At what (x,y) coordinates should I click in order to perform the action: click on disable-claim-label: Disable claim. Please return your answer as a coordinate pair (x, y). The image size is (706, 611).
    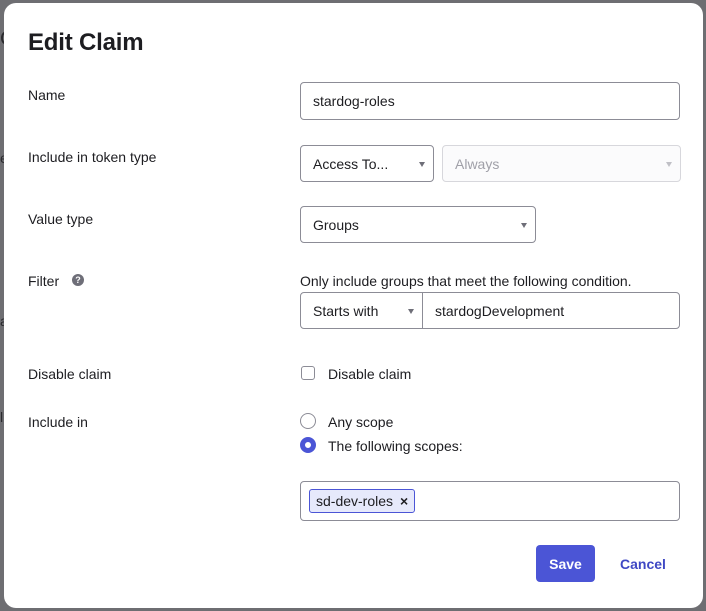
    Looking at the image, I should click on (70, 374).